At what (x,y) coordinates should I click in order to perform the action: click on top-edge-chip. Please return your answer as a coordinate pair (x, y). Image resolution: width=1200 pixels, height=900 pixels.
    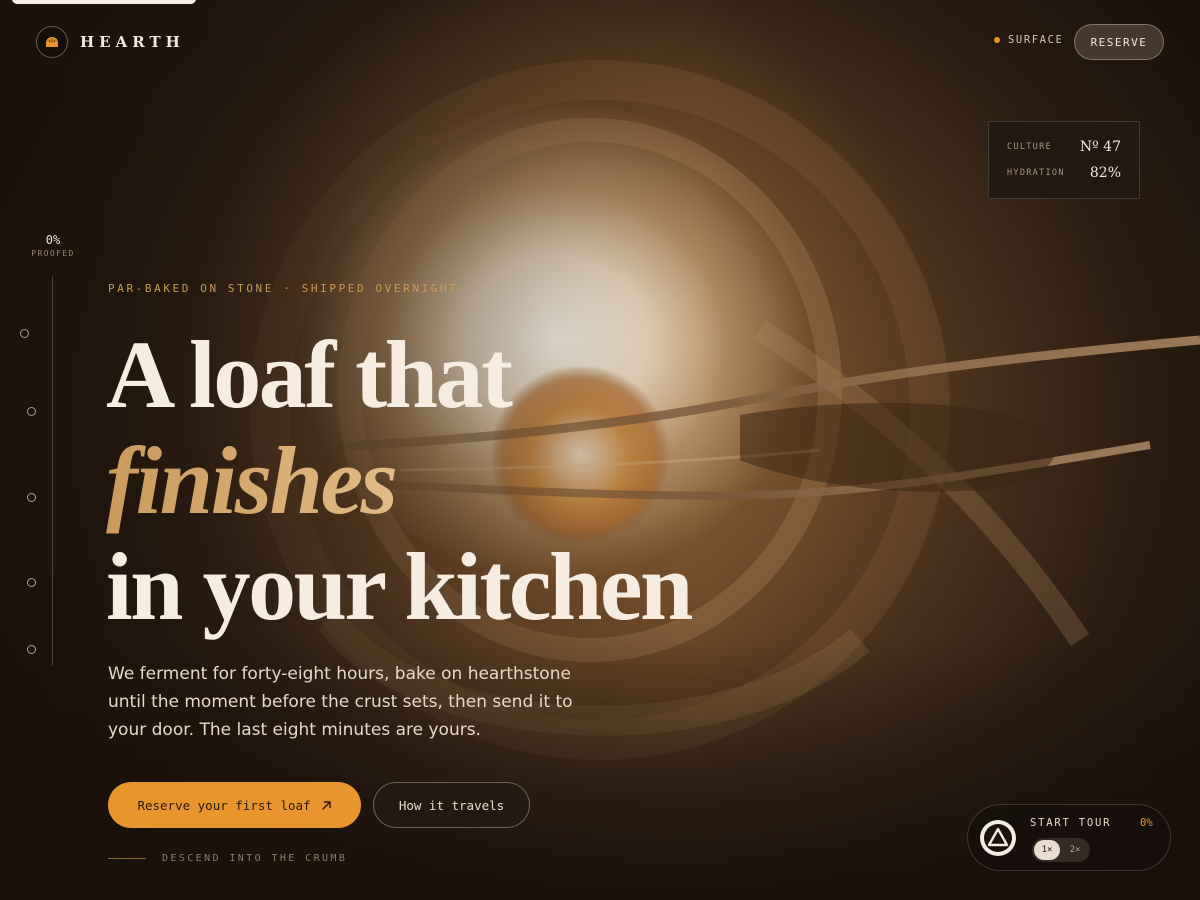
    Looking at the image, I should click on (104, 2).